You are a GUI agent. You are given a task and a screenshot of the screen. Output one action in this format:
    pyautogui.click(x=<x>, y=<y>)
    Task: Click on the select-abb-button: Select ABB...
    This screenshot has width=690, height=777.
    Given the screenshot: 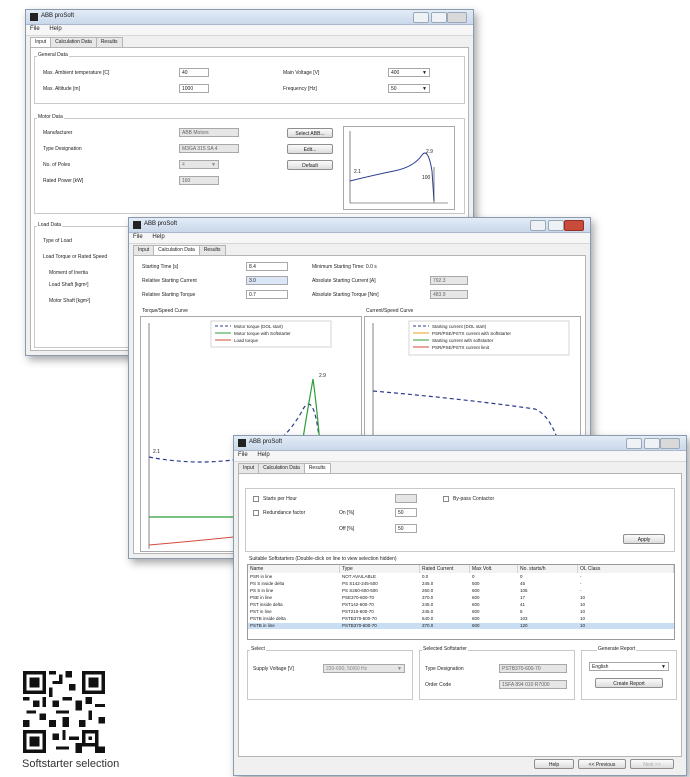 What is the action you would take?
    pyautogui.click(x=310, y=133)
    